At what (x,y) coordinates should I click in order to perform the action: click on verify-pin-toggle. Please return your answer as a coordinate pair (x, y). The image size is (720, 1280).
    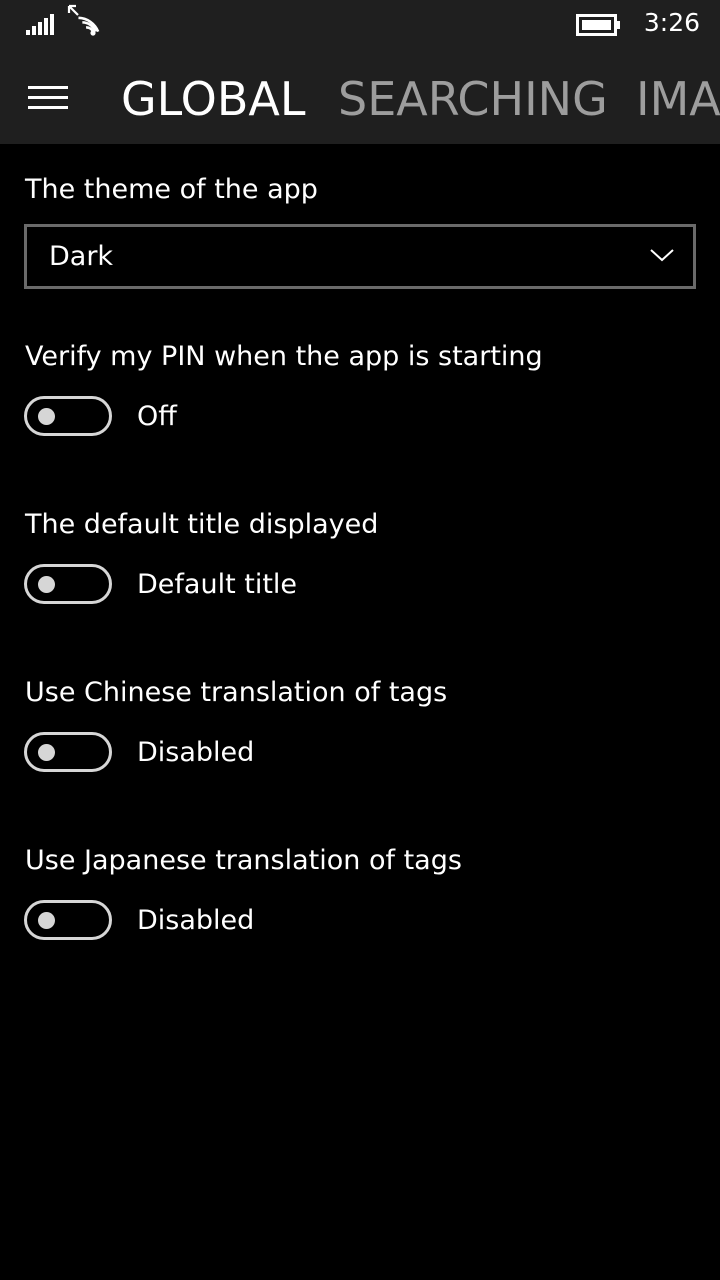
    Looking at the image, I should click on (68, 416).